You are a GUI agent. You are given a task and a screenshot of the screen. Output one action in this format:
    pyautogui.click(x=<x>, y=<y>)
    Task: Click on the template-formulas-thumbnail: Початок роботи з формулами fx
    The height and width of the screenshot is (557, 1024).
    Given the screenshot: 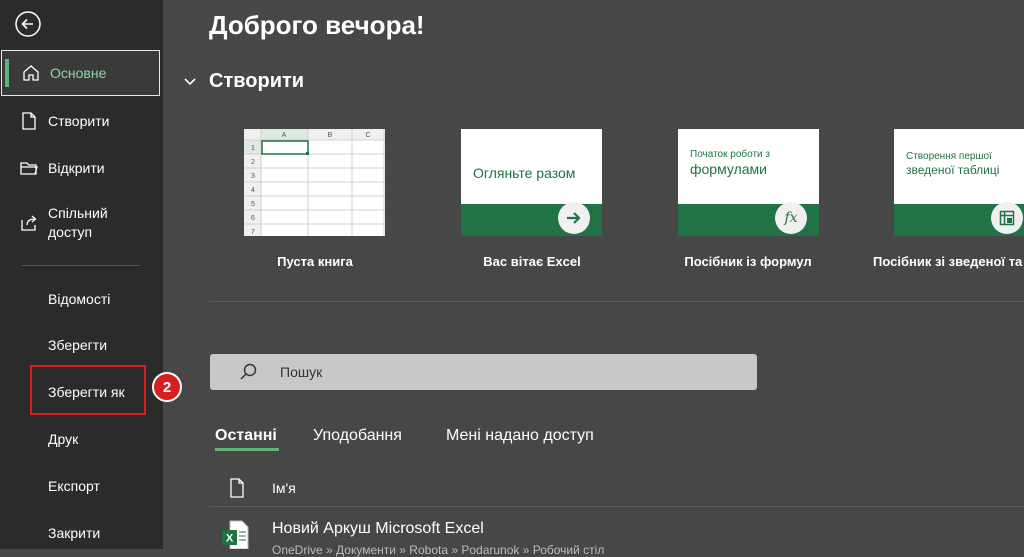 What is the action you would take?
    pyautogui.click(x=748, y=182)
    